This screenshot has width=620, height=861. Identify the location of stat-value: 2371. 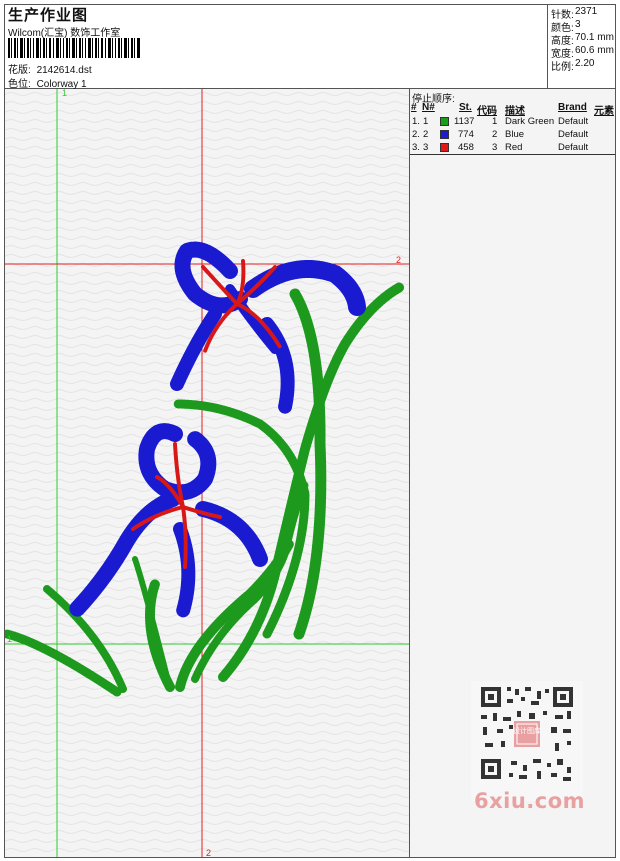
(586, 11).